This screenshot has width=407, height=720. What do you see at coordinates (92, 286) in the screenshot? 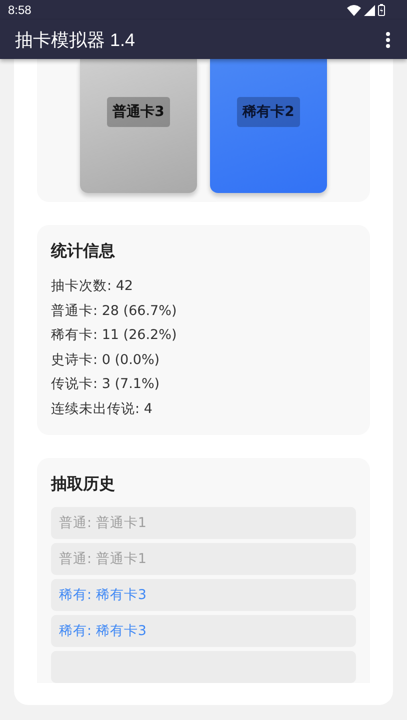
I see `stat-line: 抽卡次数: 42` at bounding box center [92, 286].